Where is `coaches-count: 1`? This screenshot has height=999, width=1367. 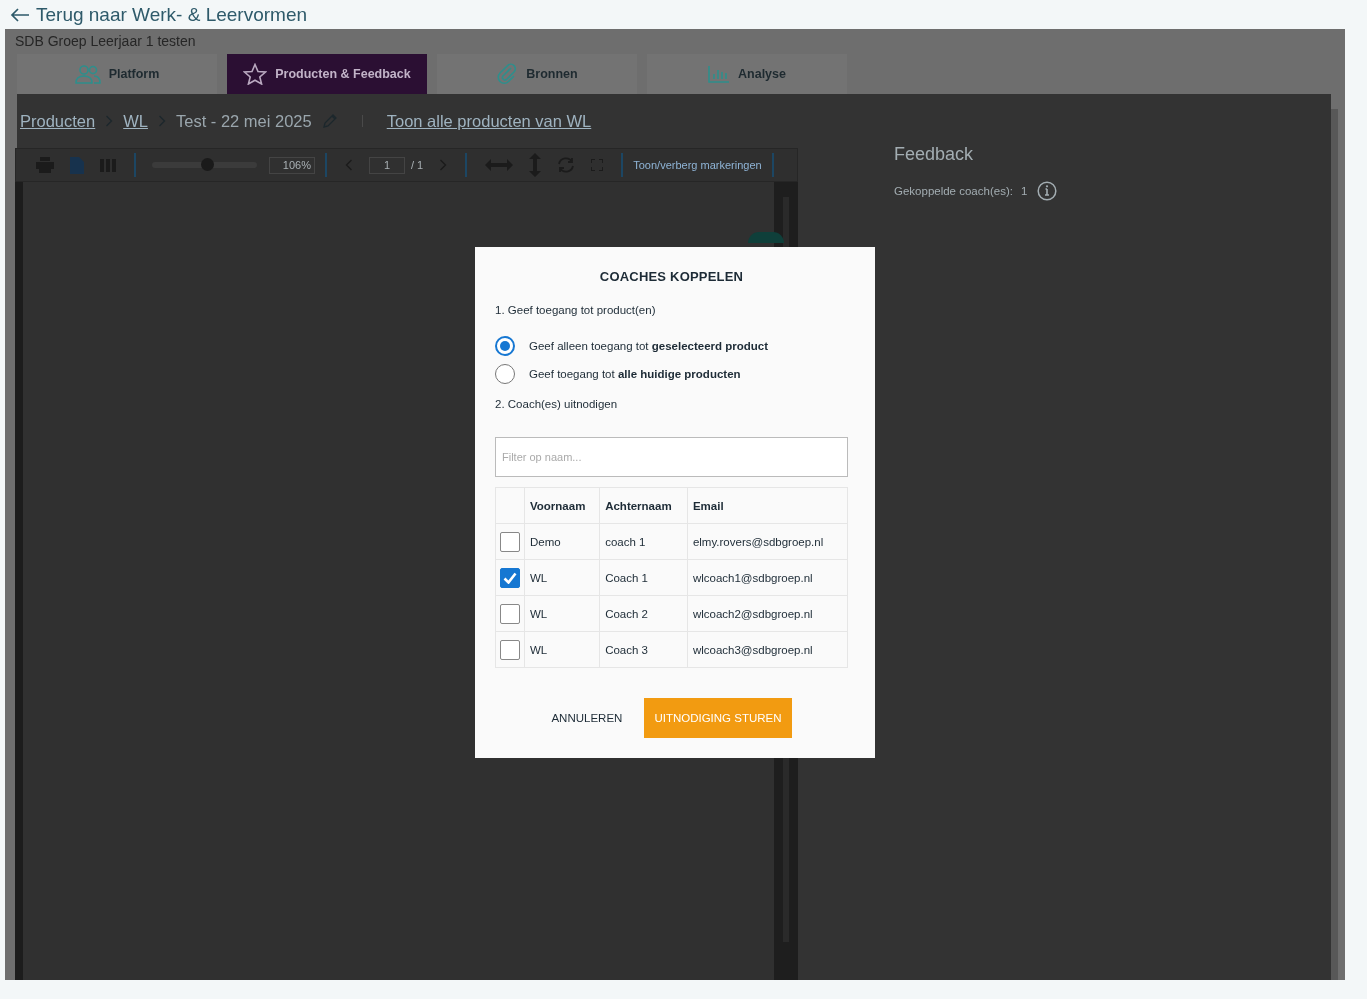 coaches-count: 1 is located at coordinates (1024, 191).